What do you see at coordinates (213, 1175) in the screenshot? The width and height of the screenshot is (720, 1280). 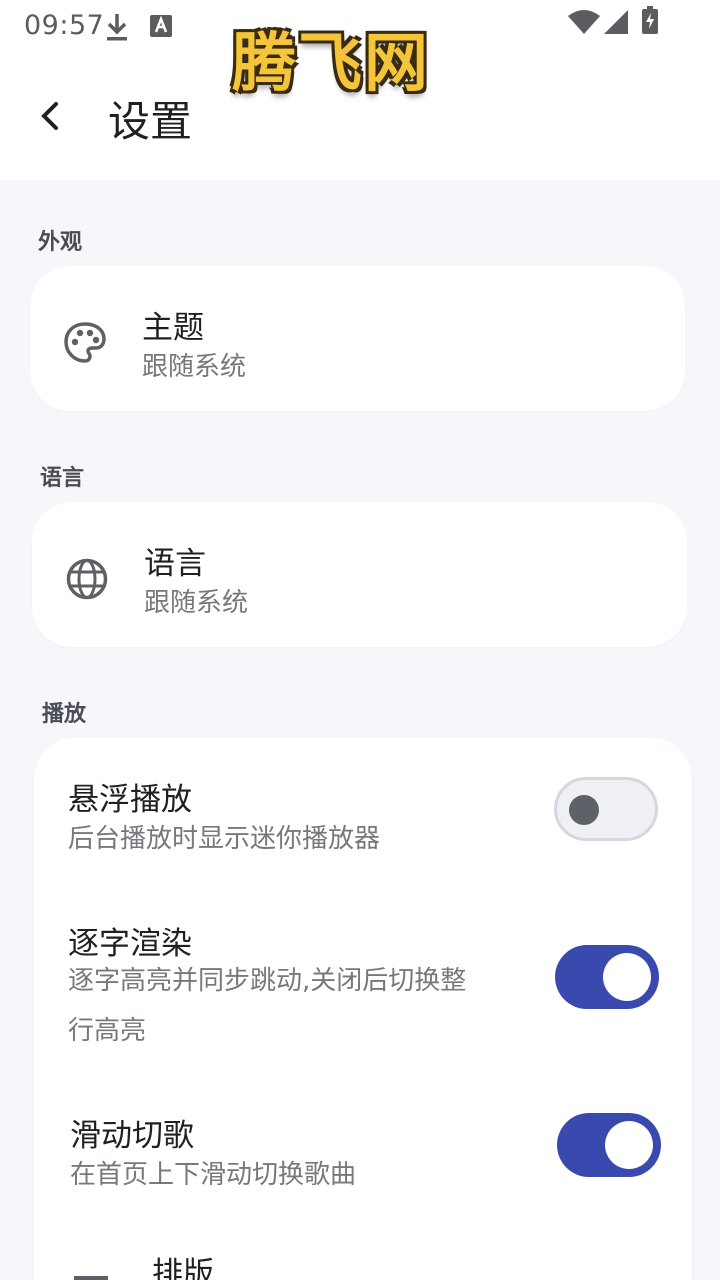 I see `swipe-switch-subtitle: 在首页上下滑动切换歌曲` at bounding box center [213, 1175].